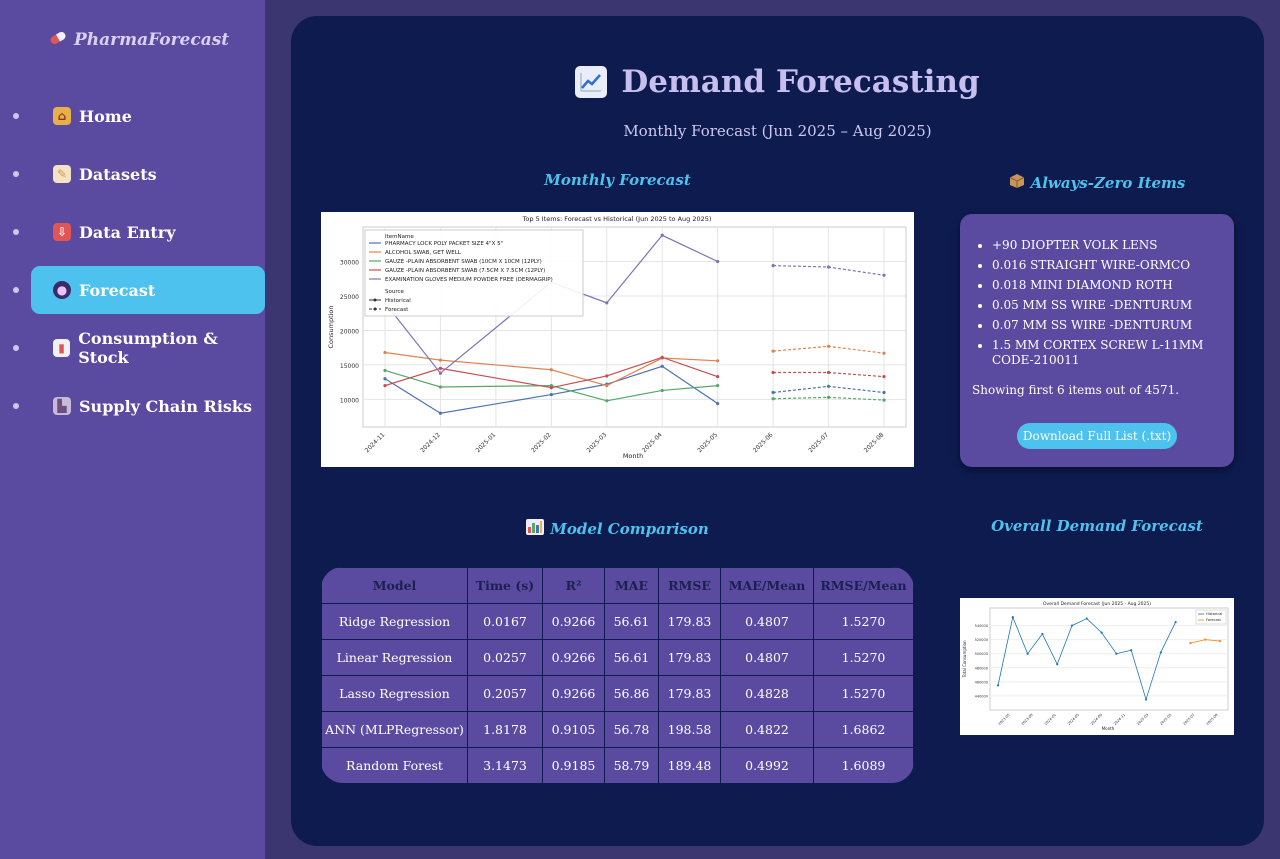 The width and height of the screenshot is (1280, 859). I want to click on brand: PharmaForecast, so click(138, 40).